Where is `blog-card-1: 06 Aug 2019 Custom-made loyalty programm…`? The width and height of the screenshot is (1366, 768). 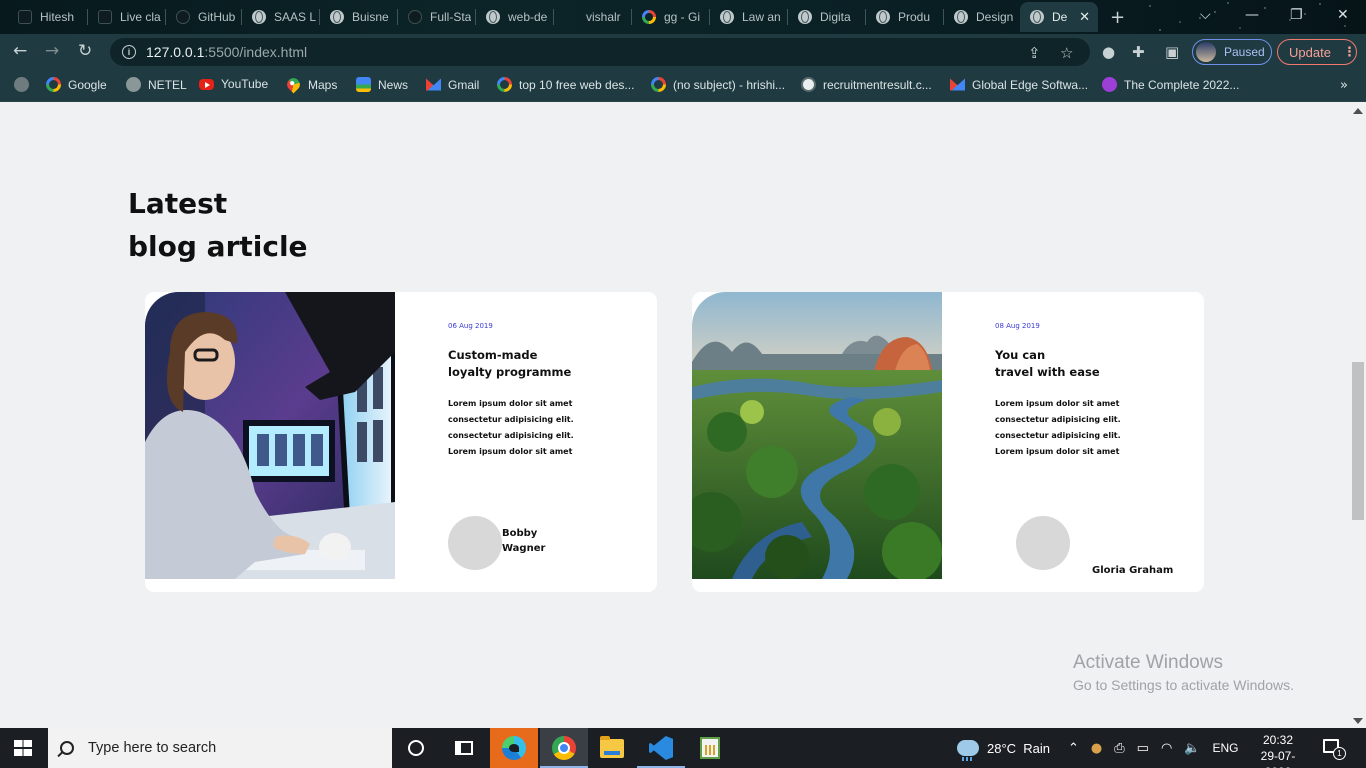
blog-card-1: 06 Aug 2019 Custom-made loyalty programm… is located at coordinates (401, 442).